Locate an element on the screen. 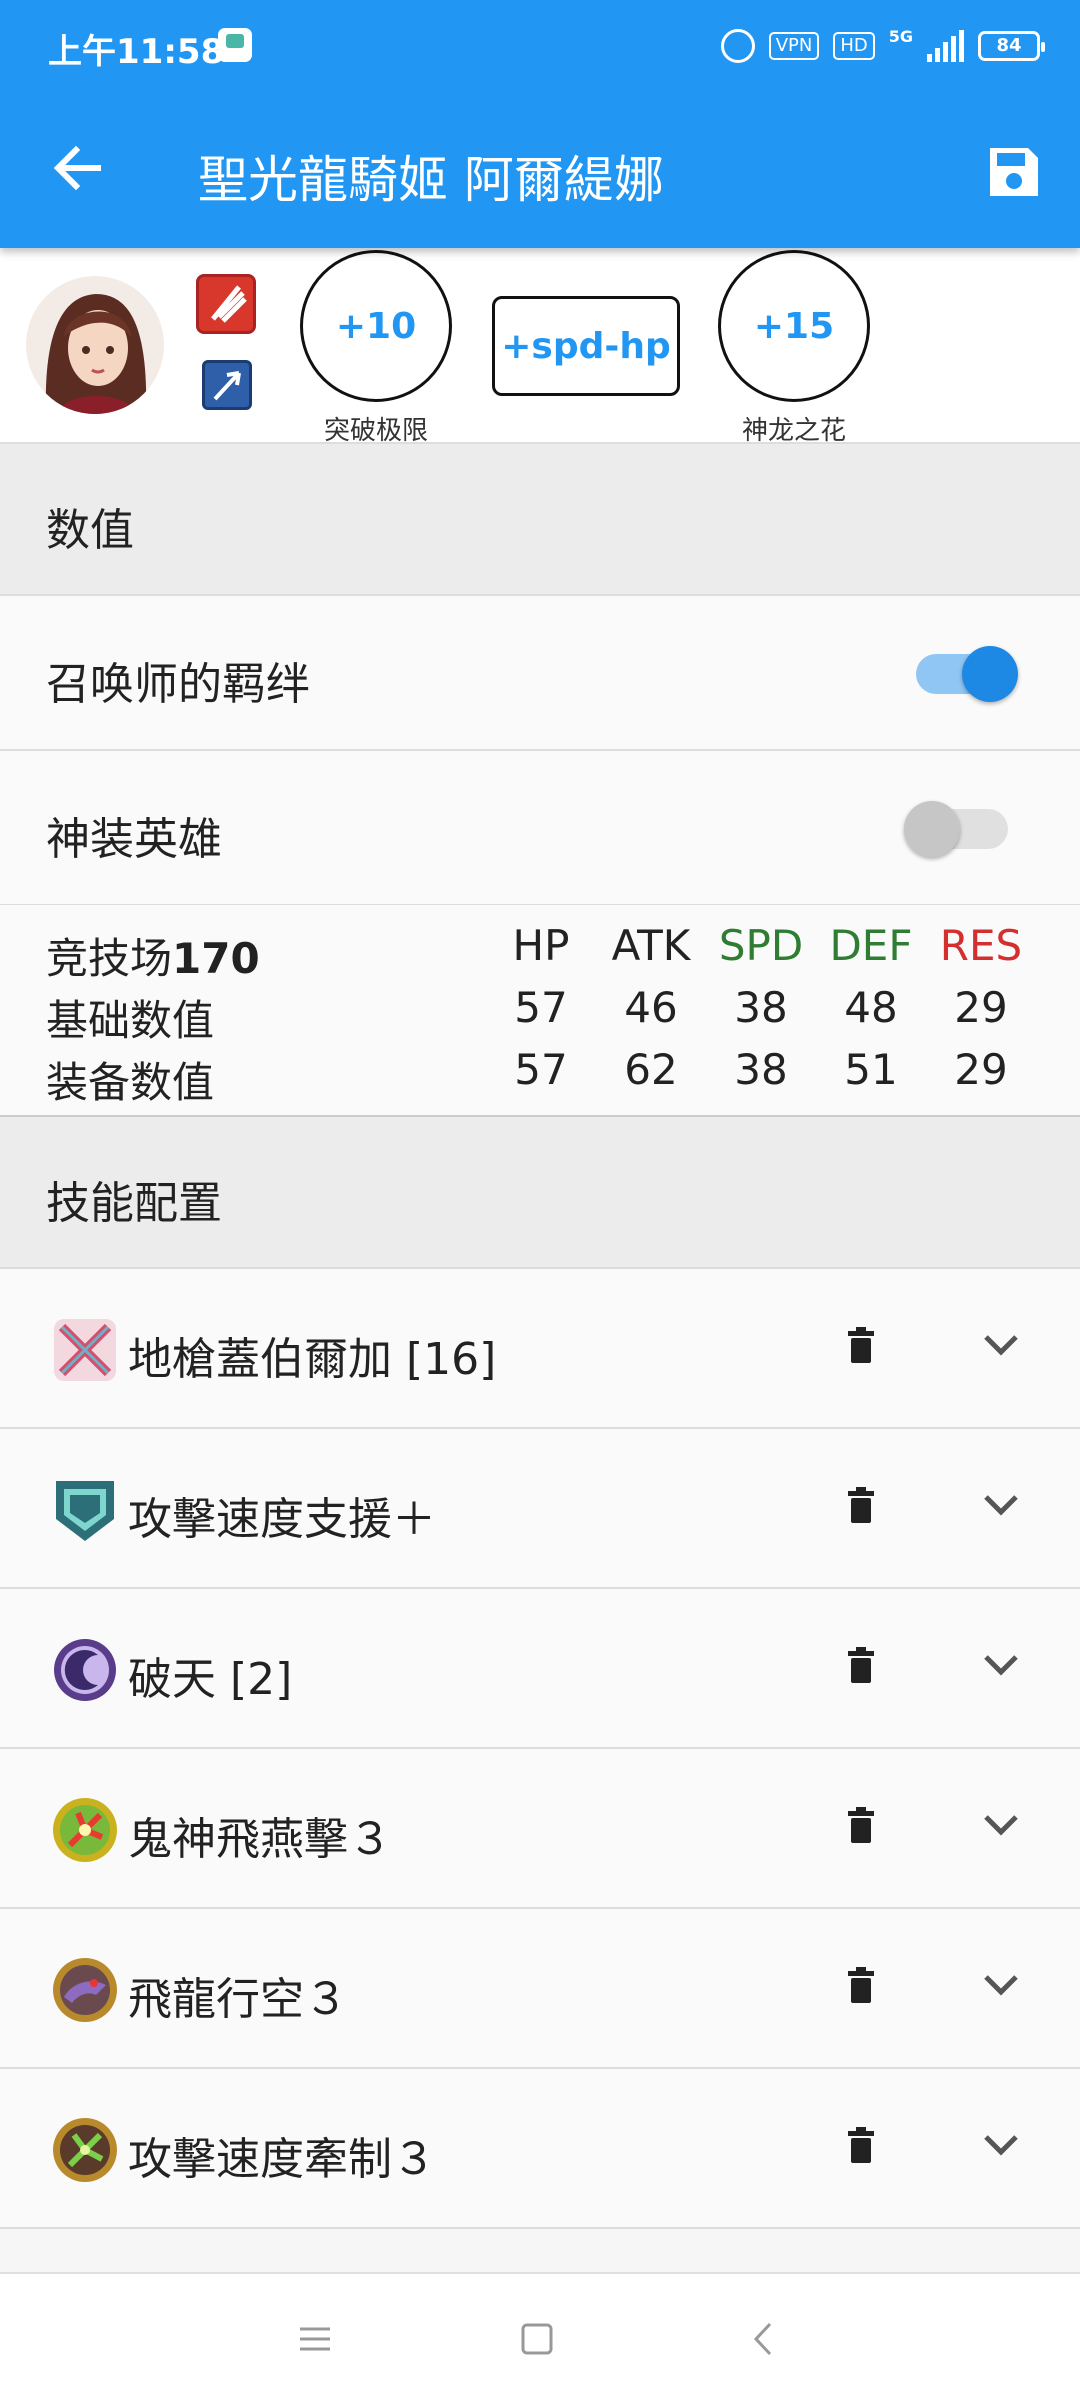  skill-name: 飛龍行空３ is located at coordinates (238, 1999).